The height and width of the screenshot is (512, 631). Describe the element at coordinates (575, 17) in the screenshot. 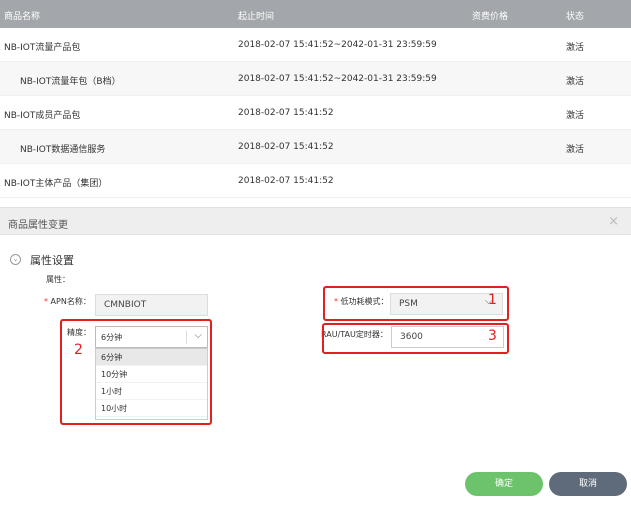

I see `col-header-status: 状态` at that location.